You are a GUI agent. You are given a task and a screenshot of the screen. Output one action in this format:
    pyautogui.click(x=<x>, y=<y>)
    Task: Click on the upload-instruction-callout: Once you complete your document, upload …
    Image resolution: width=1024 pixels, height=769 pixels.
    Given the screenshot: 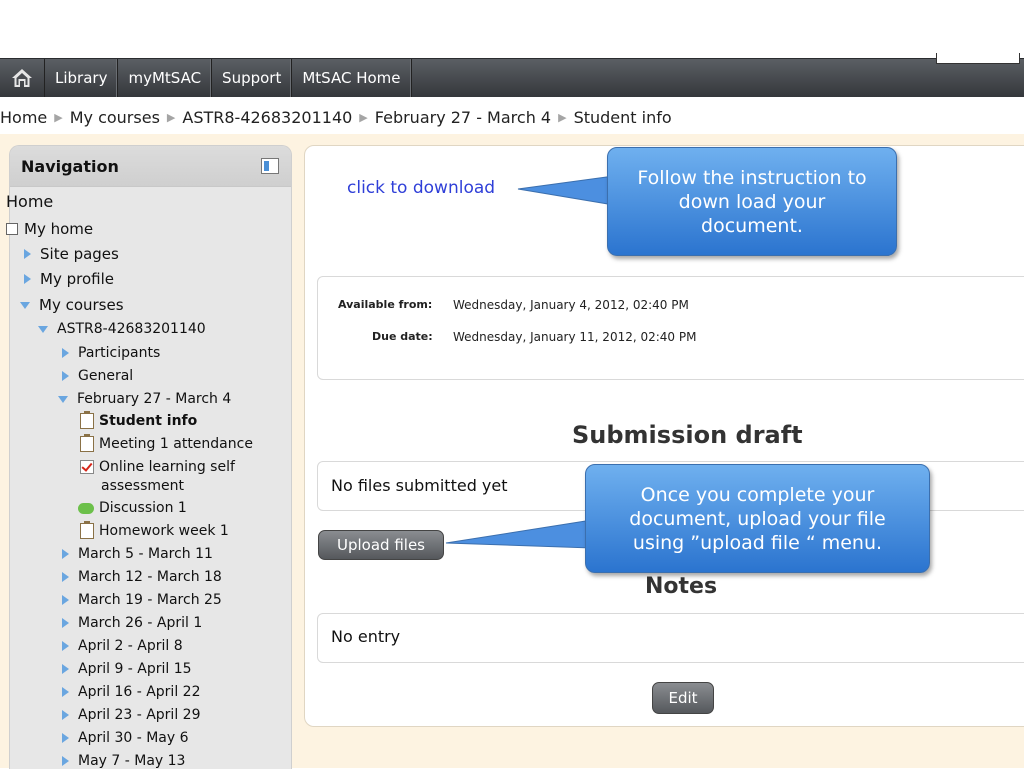 What is the action you would take?
    pyautogui.click(x=757, y=518)
    